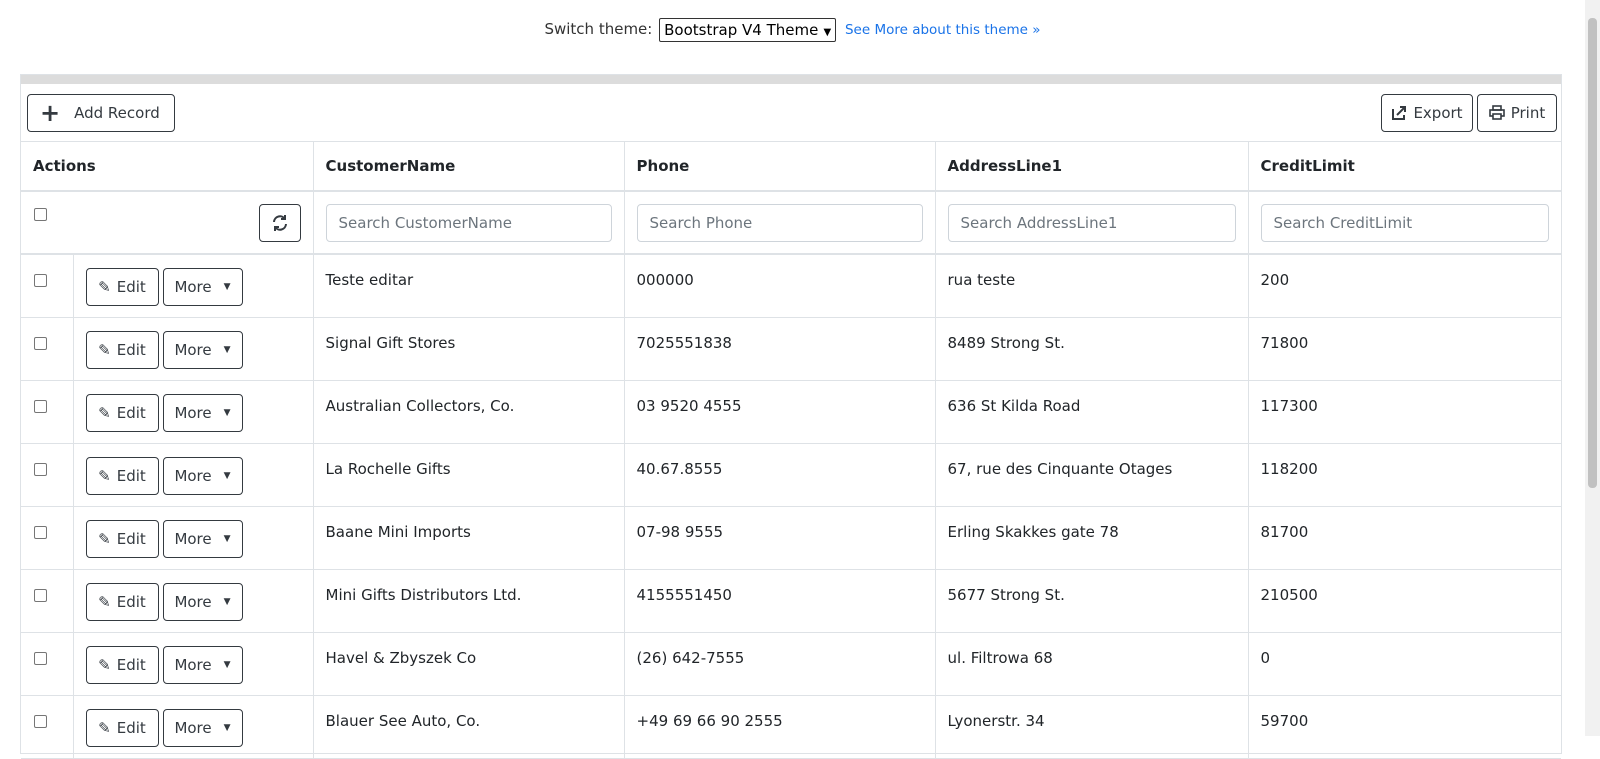 The width and height of the screenshot is (1600, 759). What do you see at coordinates (469, 349) in the screenshot?
I see `cell-customer-name: Signal Gift Stores` at bounding box center [469, 349].